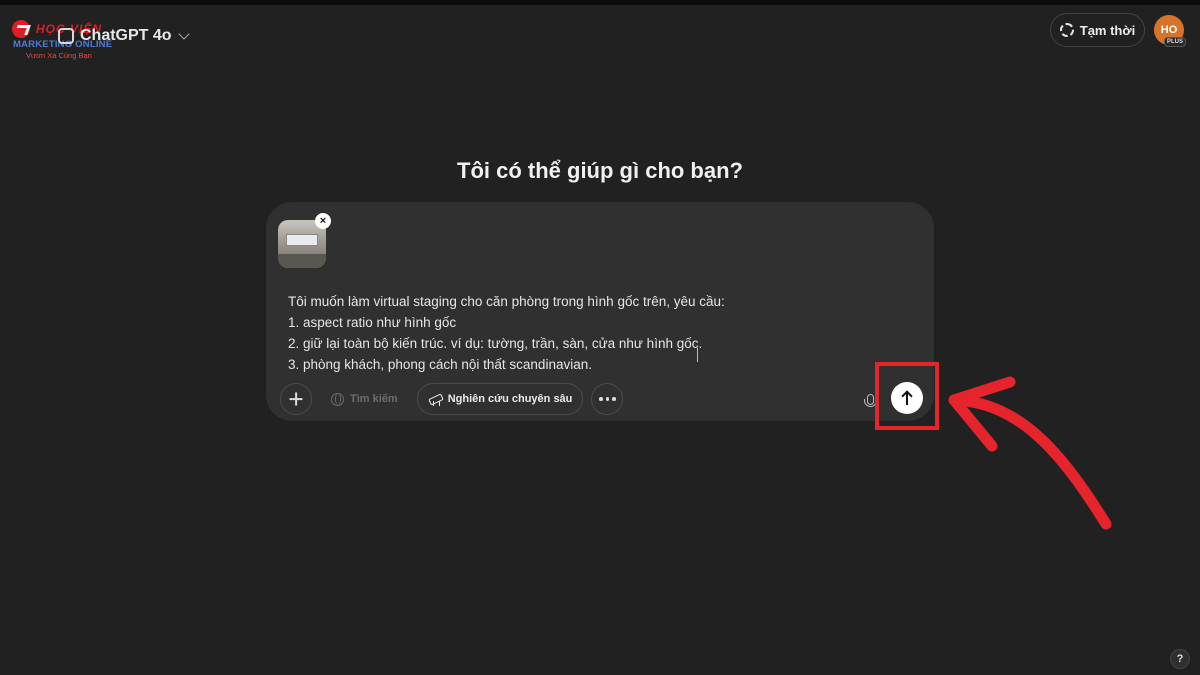  I want to click on help-button: ?, so click(1180, 659).